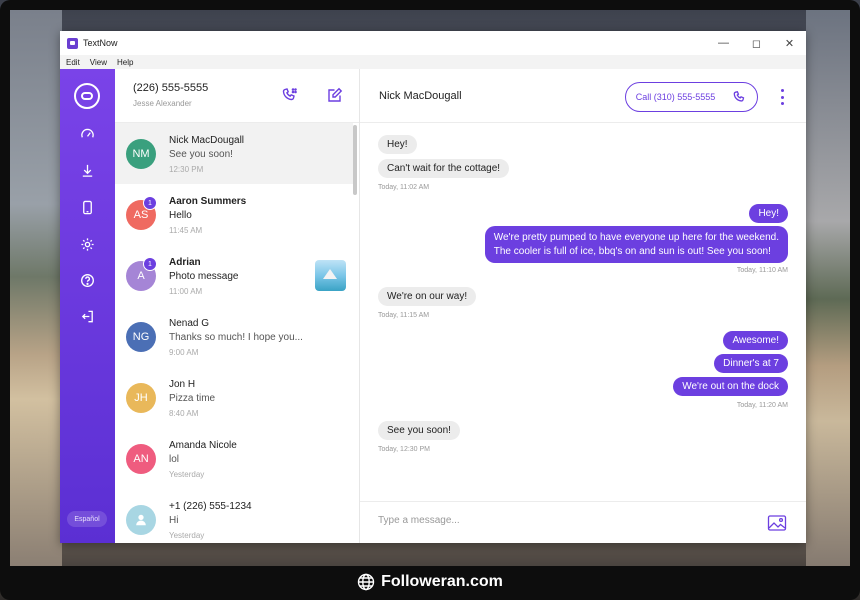 Image resolution: width=860 pixels, height=600 pixels. What do you see at coordinates (442, 581) in the screenshot?
I see `watermark-text: Followeran.com` at bounding box center [442, 581].